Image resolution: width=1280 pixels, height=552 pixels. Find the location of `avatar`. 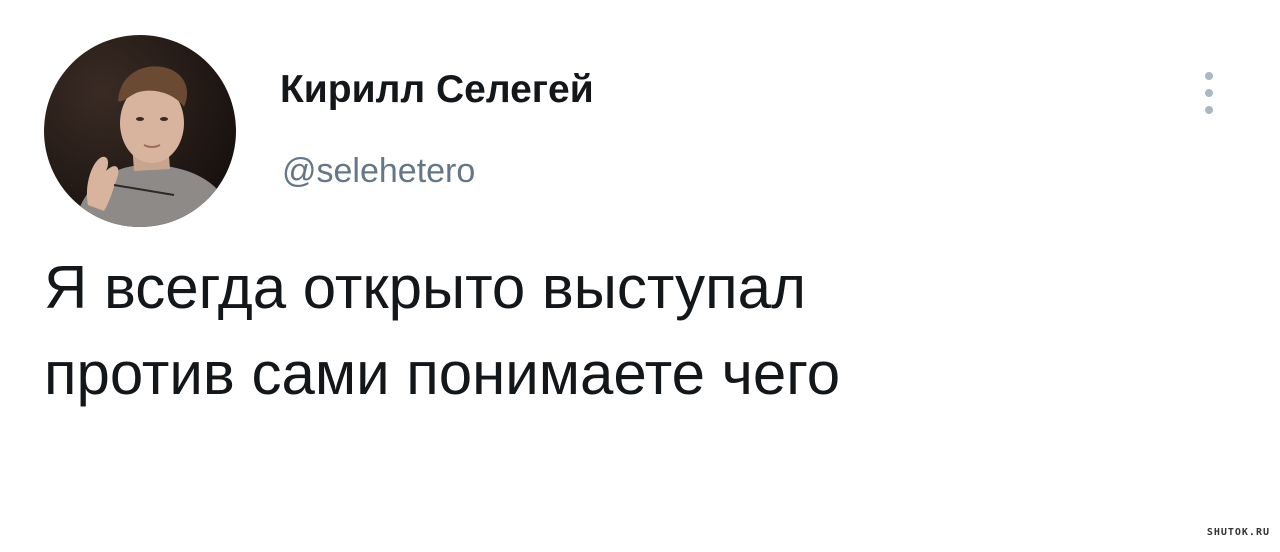

avatar is located at coordinates (140, 131).